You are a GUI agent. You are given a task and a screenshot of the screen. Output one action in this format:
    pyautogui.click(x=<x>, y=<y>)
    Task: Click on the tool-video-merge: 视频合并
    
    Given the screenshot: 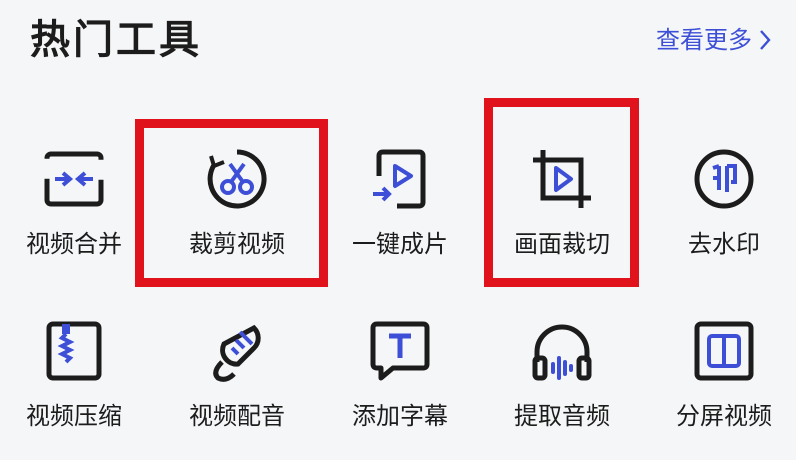 What is the action you would take?
    pyautogui.click(x=77, y=203)
    